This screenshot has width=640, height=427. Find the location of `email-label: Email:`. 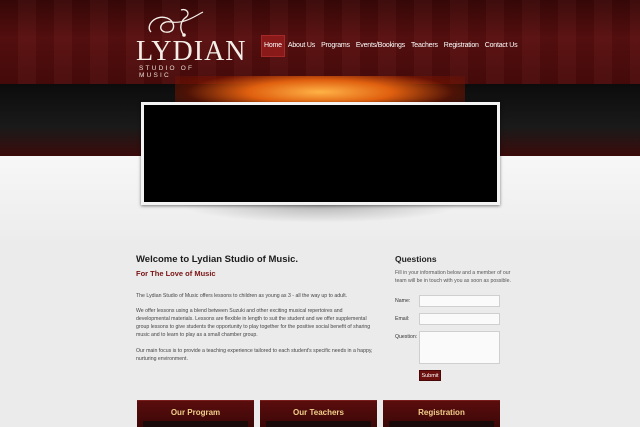

email-label: Email: is located at coordinates (402, 319).